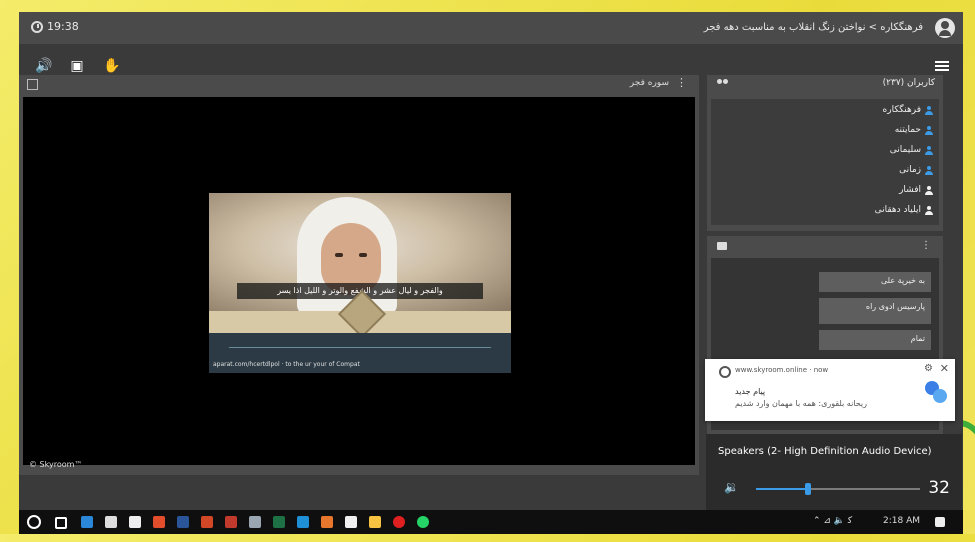 The height and width of the screenshot is (542, 975). Describe the element at coordinates (399, 522) in the screenshot. I see `opera-icon` at that location.